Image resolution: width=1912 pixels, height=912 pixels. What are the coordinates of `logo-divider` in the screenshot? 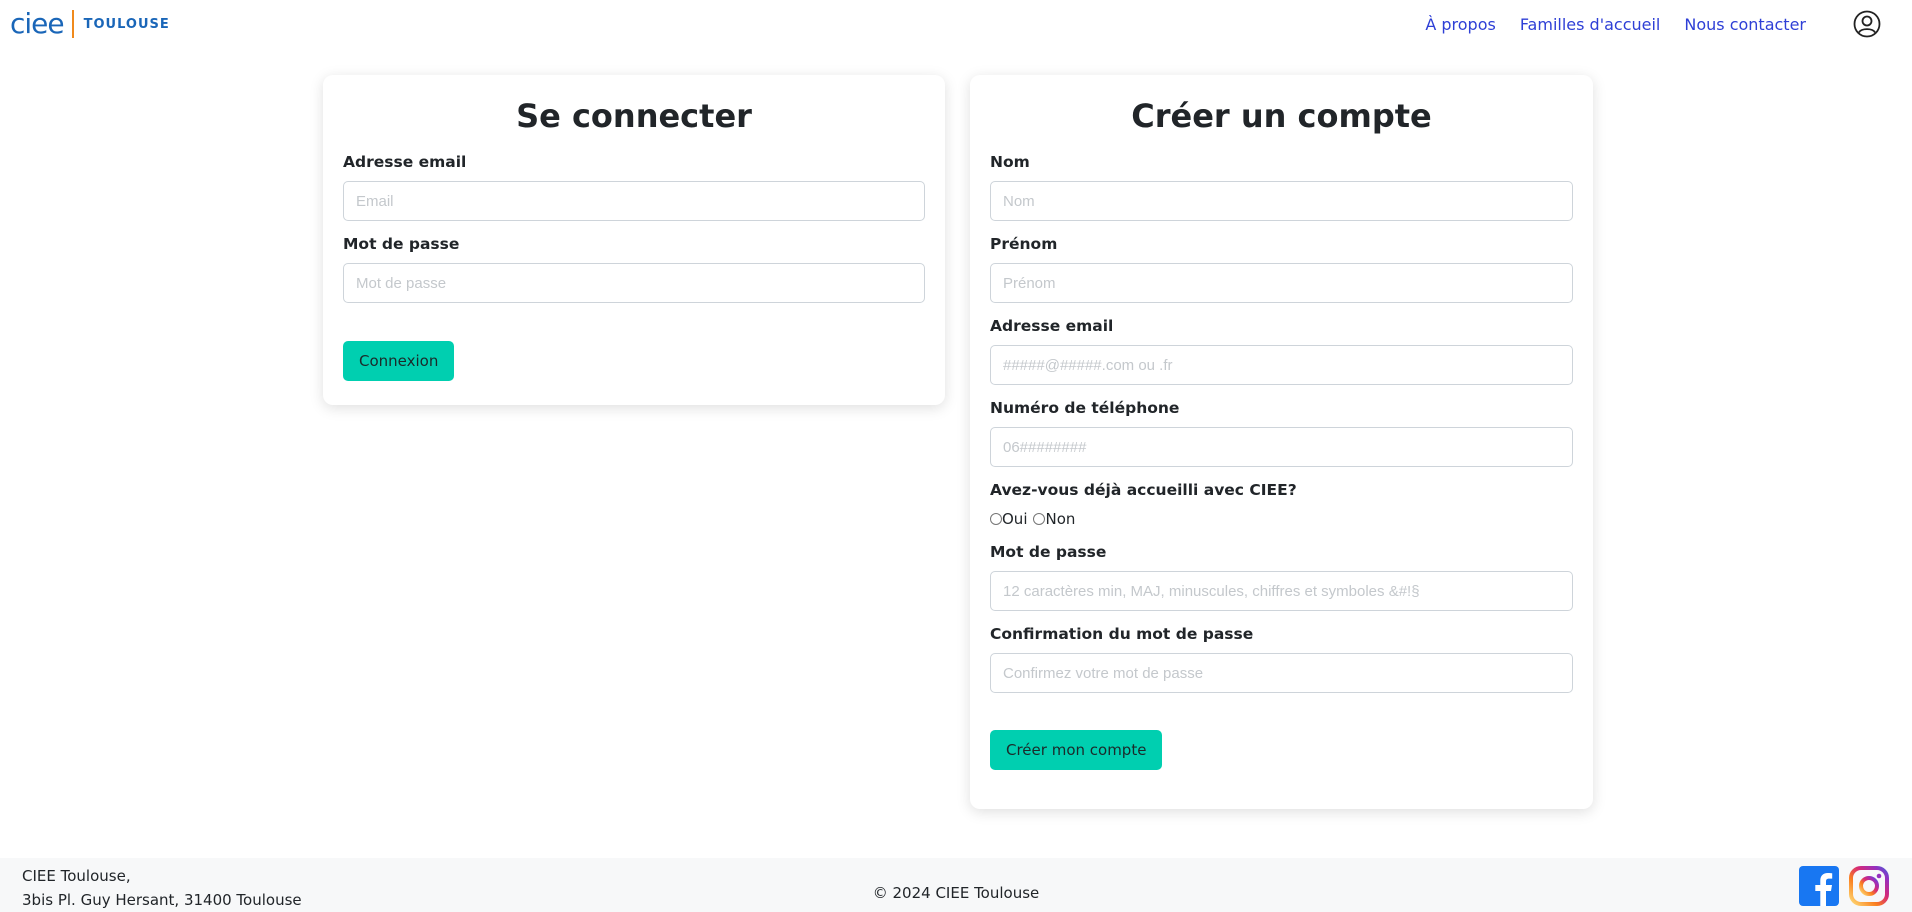 It's located at (72, 24).